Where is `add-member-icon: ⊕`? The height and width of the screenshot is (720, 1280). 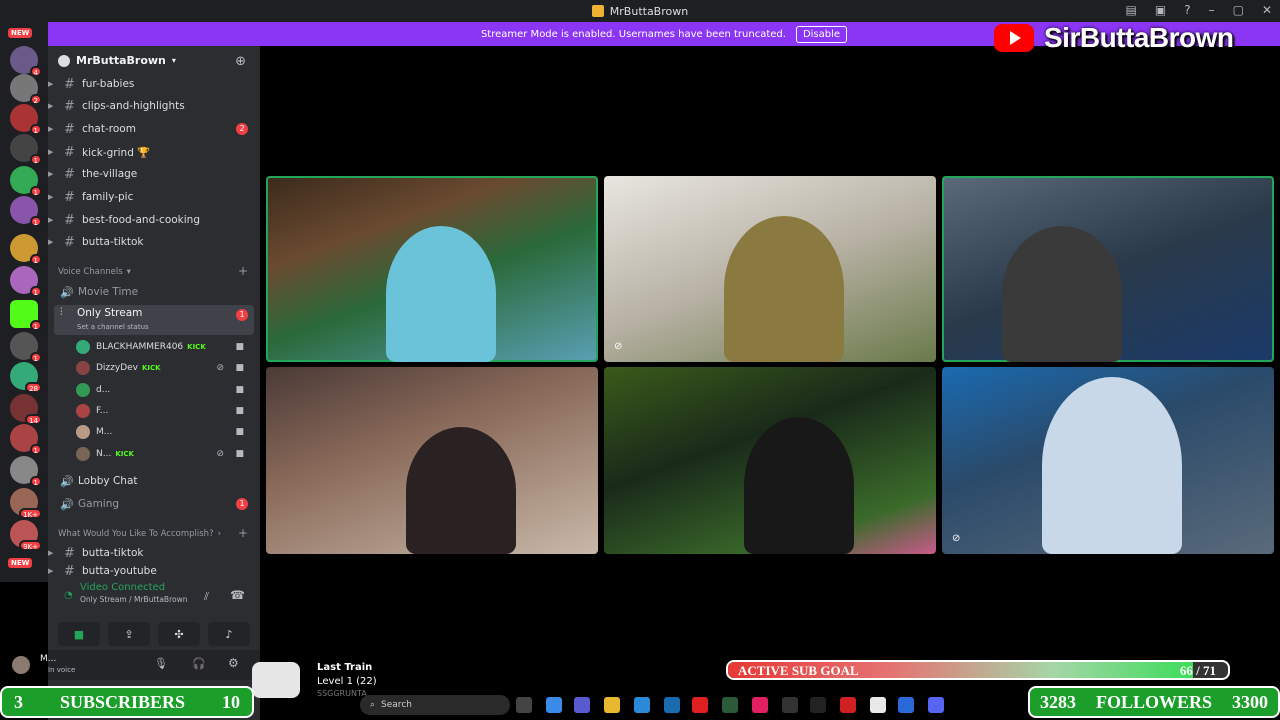
add-member-icon: ⊕ is located at coordinates (240, 61).